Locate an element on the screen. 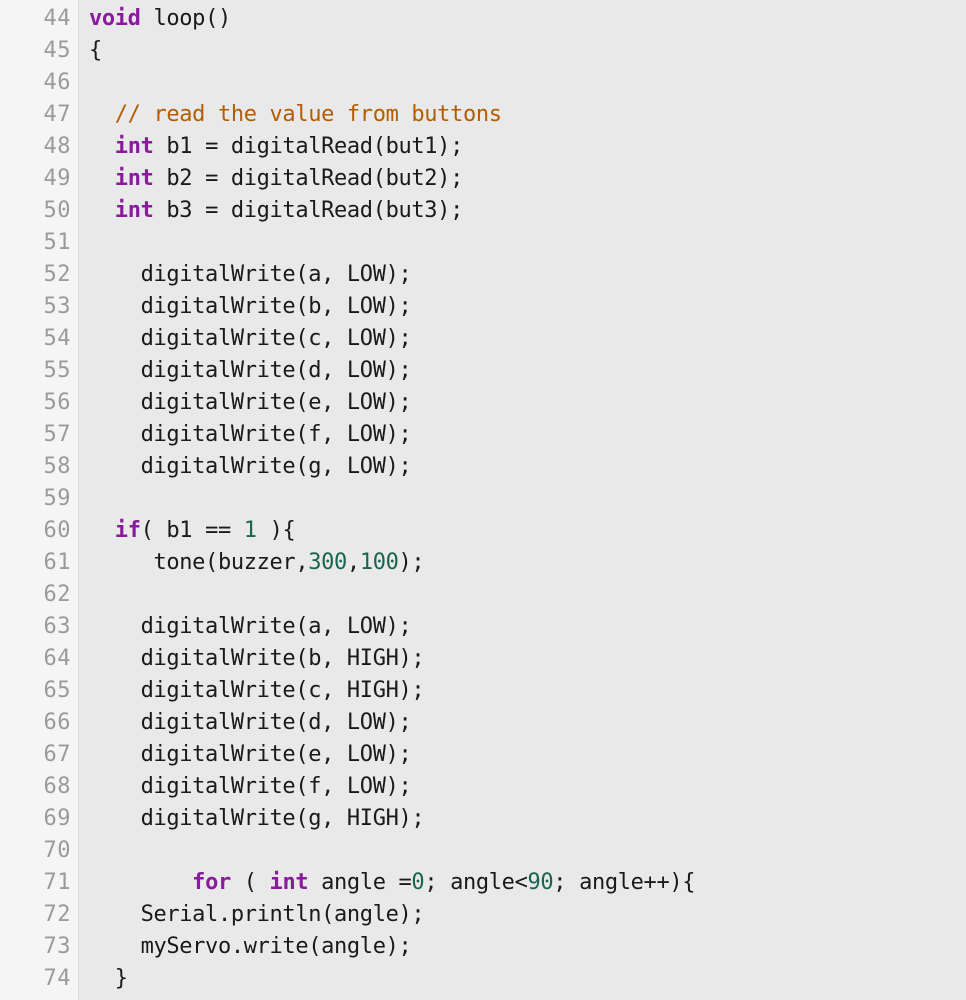 Image resolution: width=966 pixels, height=1000 pixels. code-token-plain: ( is located at coordinates (250, 882).